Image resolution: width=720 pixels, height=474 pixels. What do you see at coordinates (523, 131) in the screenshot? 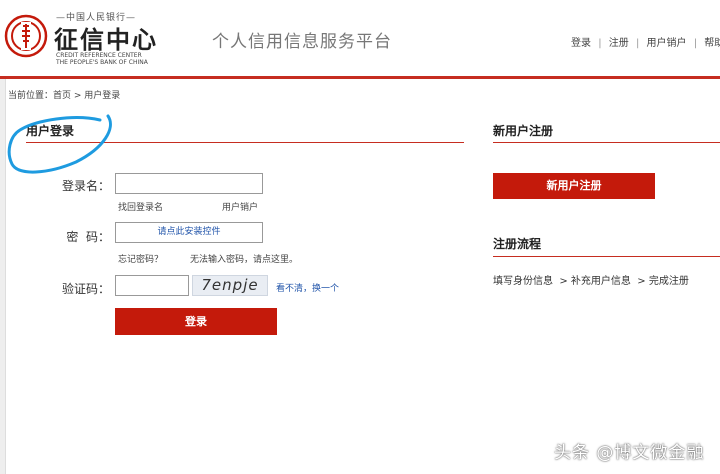
I see `register-section-title: 新用户注册` at bounding box center [523, 131].